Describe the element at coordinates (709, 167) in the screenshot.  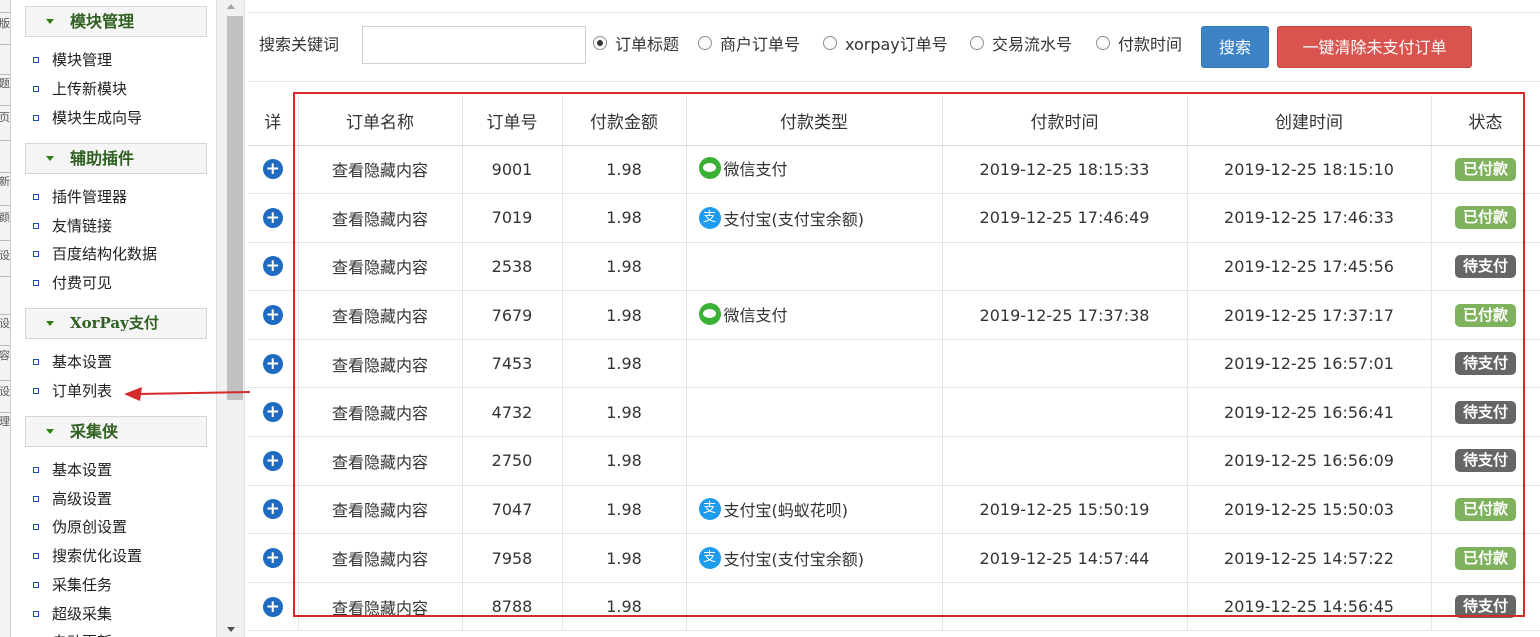
I see `wechat-pay-icon` at that location.